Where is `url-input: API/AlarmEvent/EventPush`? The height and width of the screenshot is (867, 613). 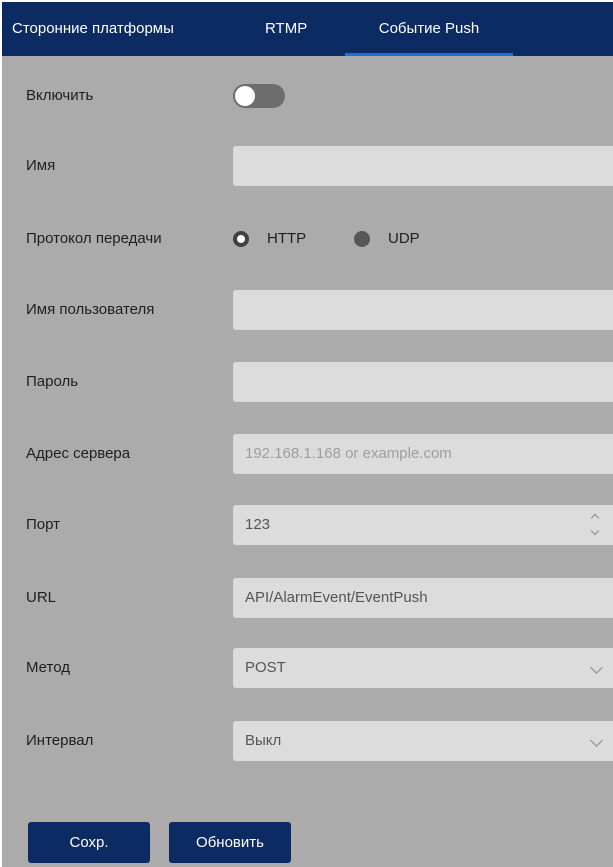
url-input: API/AlarmEvent/EventPush is located at coordinates (423, 598).